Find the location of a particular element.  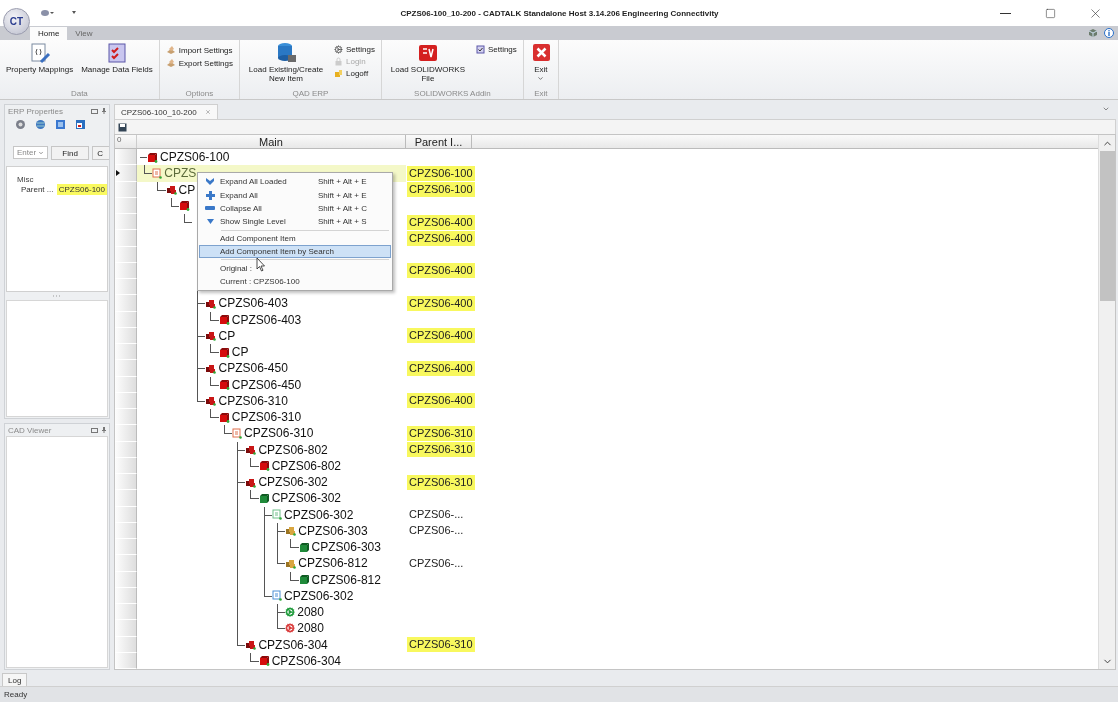

ribbon-button: Export Settings is located at coordinates (199, 63).